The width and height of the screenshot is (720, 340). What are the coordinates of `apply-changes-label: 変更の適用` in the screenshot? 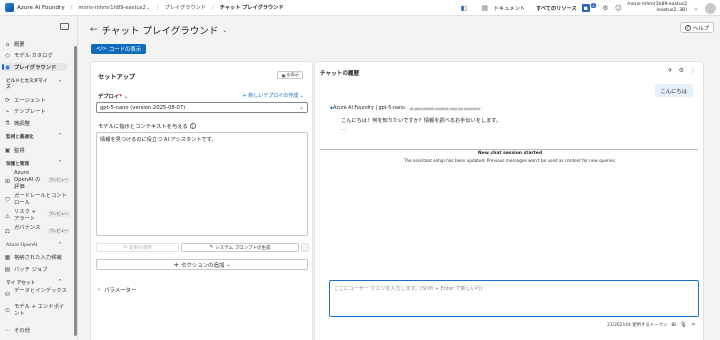 It's located at (140, 248).